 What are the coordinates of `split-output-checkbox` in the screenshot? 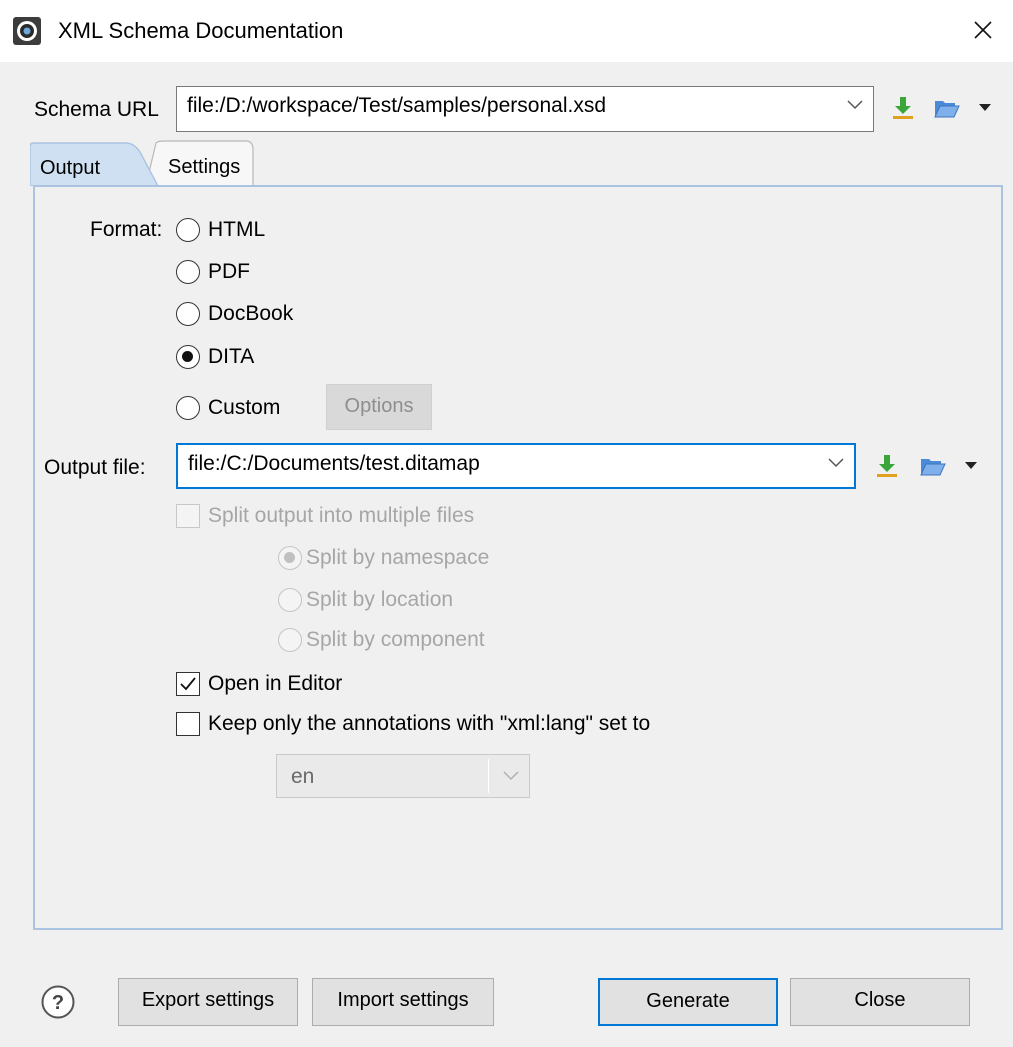 It's located at (188, 516).